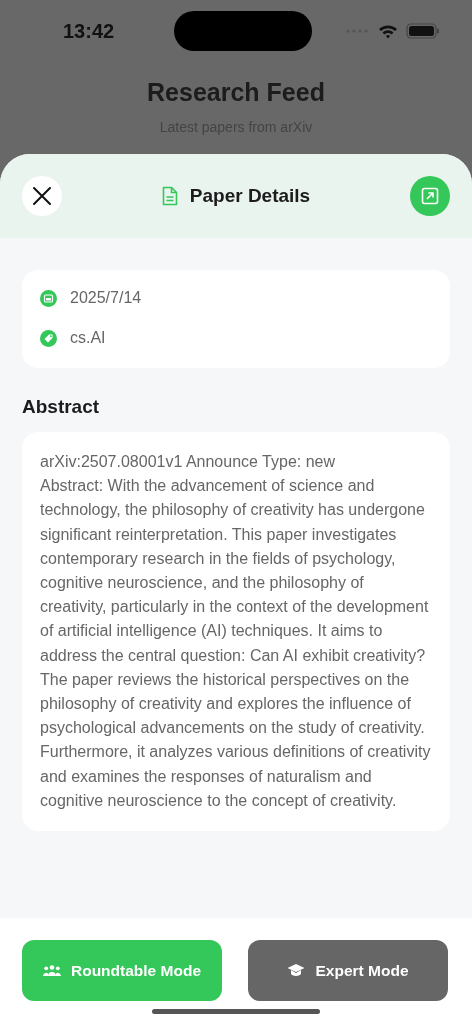  Describe the element at coordinates (48, 338) in the screenshot. I see `tag-icon` at that location.